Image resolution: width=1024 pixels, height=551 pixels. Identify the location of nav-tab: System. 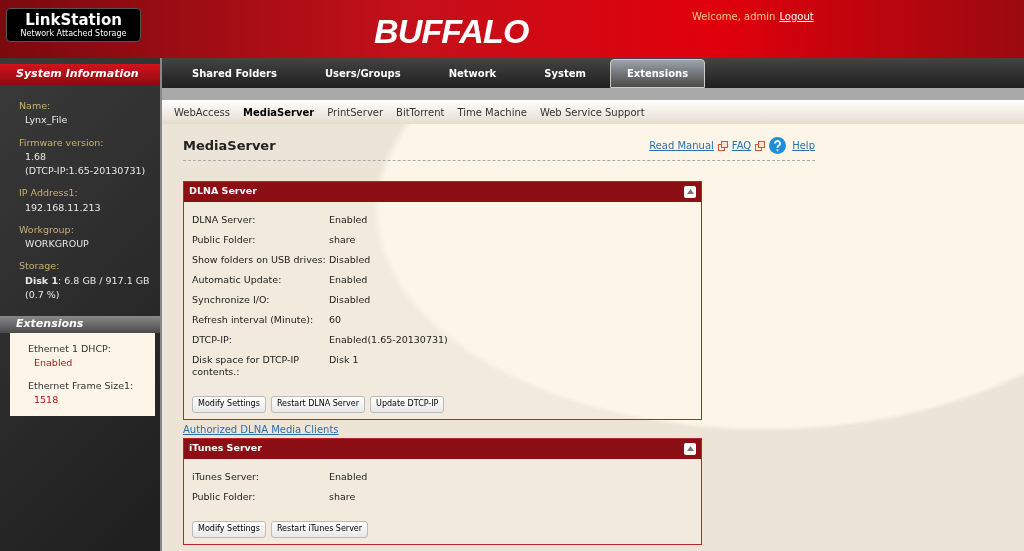
(565, 73).